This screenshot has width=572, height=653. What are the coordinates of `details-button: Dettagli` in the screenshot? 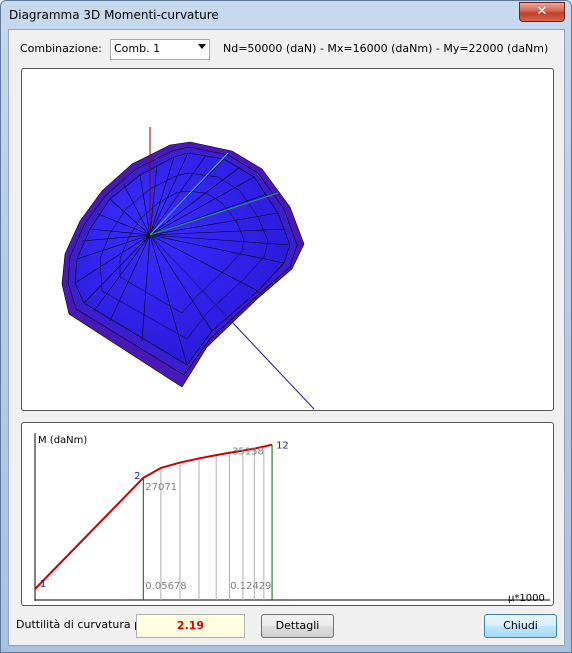 It's located at (297, 626).